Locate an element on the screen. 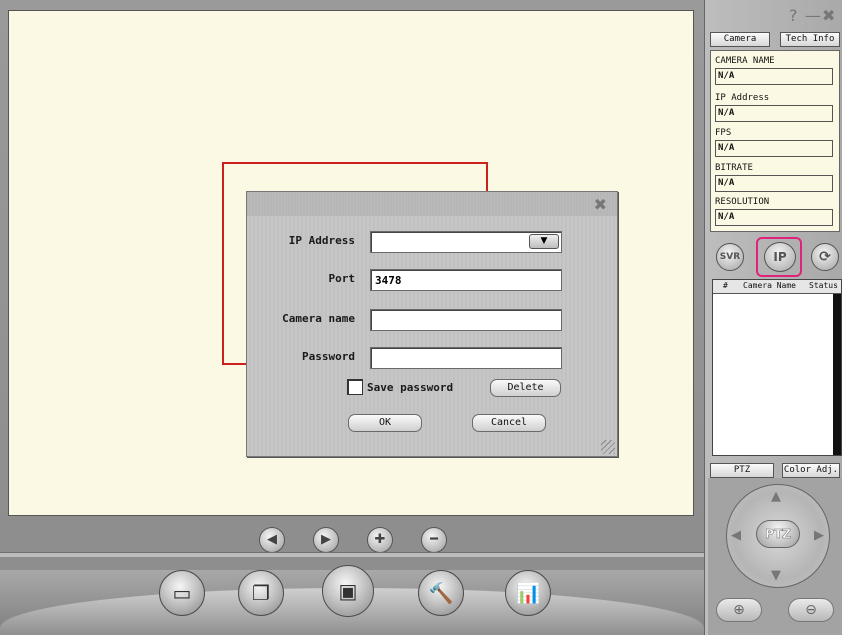 The height and width of the screenshot is (635, 842). fullscreen-icon: ▣ is located at coordinates (348, 591).